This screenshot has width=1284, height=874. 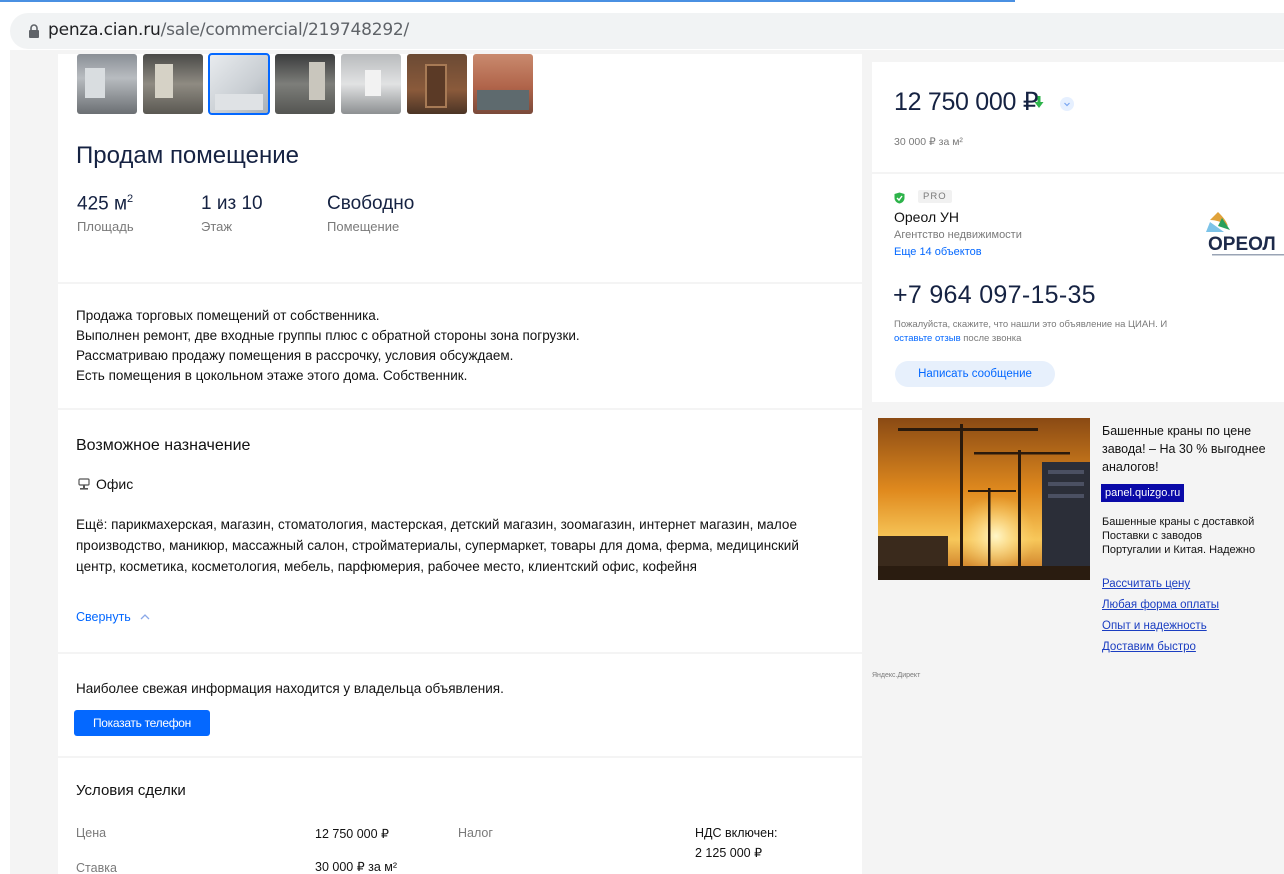 What do you see at coordinates (145, 617) in the screenshot?
I see `chevron-up-icon` at bounding box center [145, 617].